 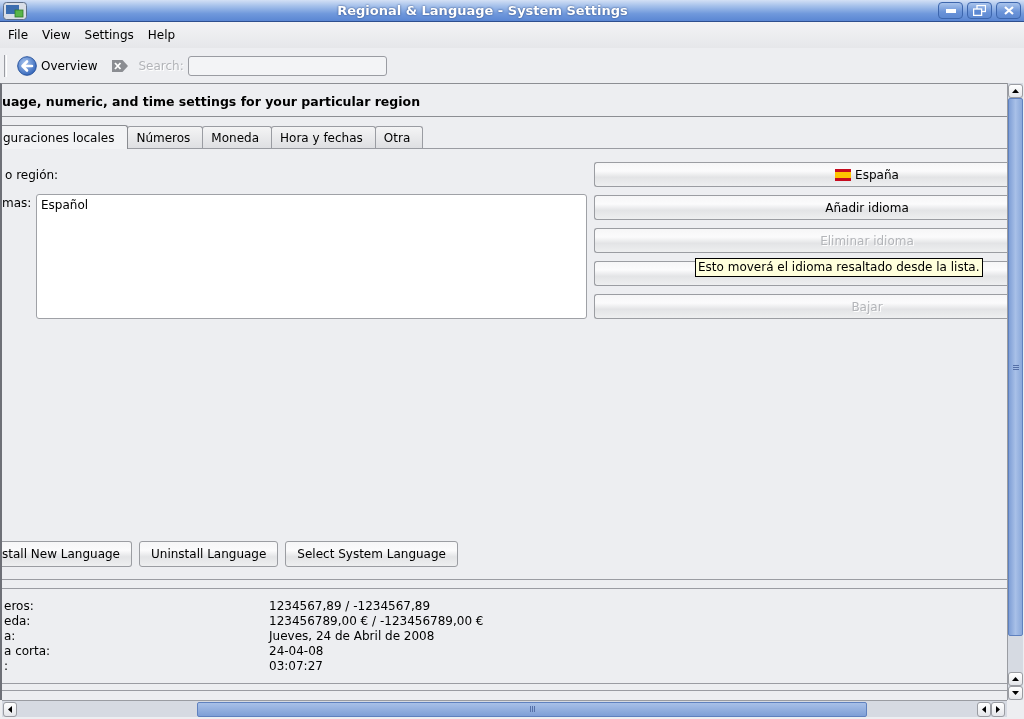 I want to click on close-icon, so click(x=1008, y=10).